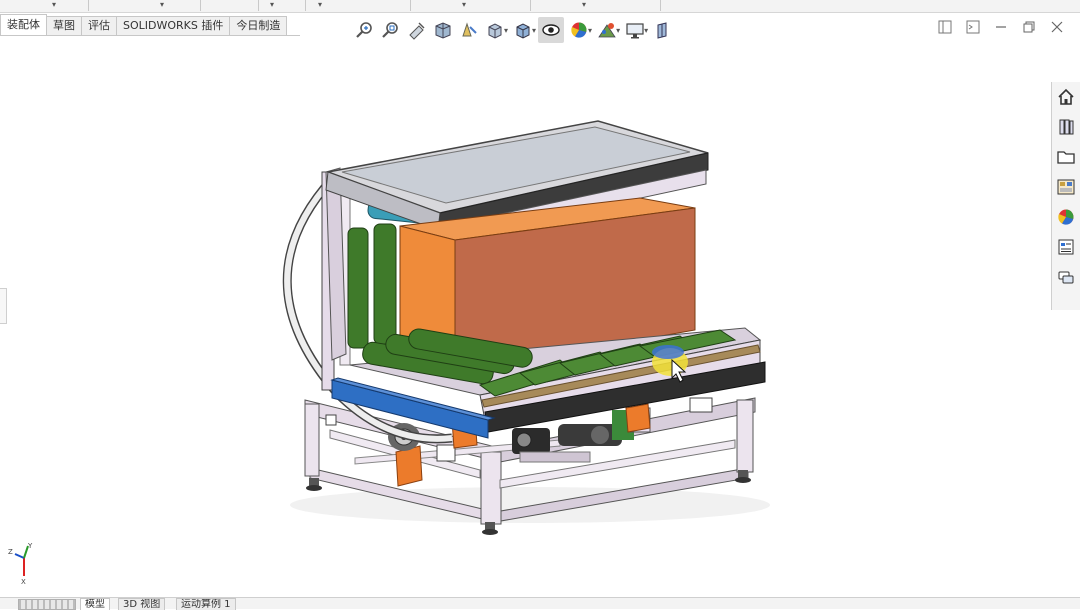  Describe the element at coordinates (30, 546) in the screenshot. I see `triad-y-label: Y` at that location.